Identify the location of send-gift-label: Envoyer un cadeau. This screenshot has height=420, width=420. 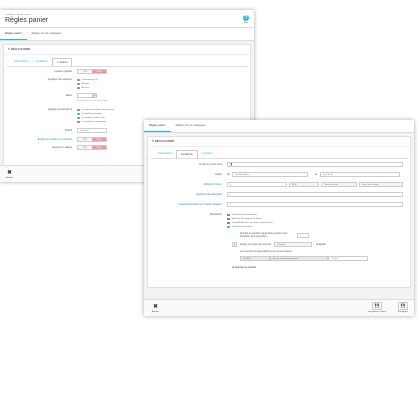
(62, 147).